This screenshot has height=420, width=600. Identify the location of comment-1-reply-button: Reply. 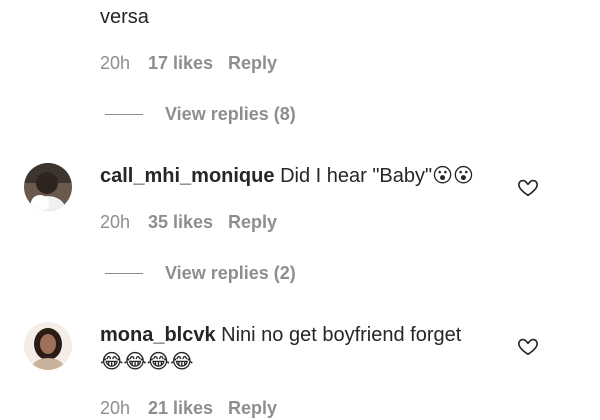
(252, 63).